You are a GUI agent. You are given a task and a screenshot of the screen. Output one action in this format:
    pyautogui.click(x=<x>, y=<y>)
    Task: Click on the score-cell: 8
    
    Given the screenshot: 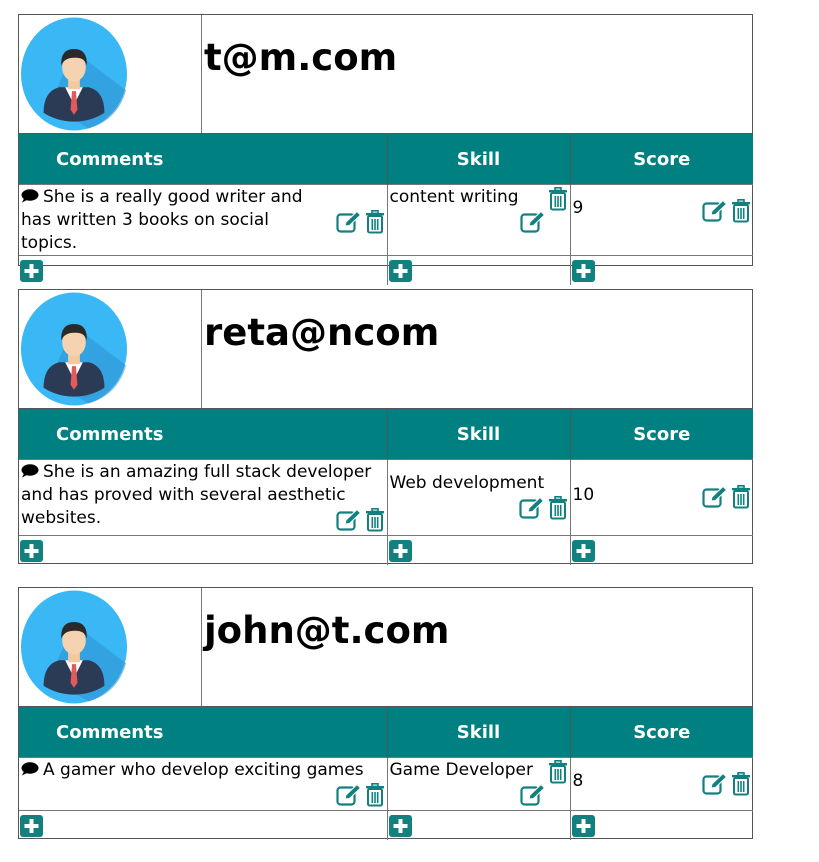 What is the action you would take?
    pyautogui.click(x=661, y=784)
    